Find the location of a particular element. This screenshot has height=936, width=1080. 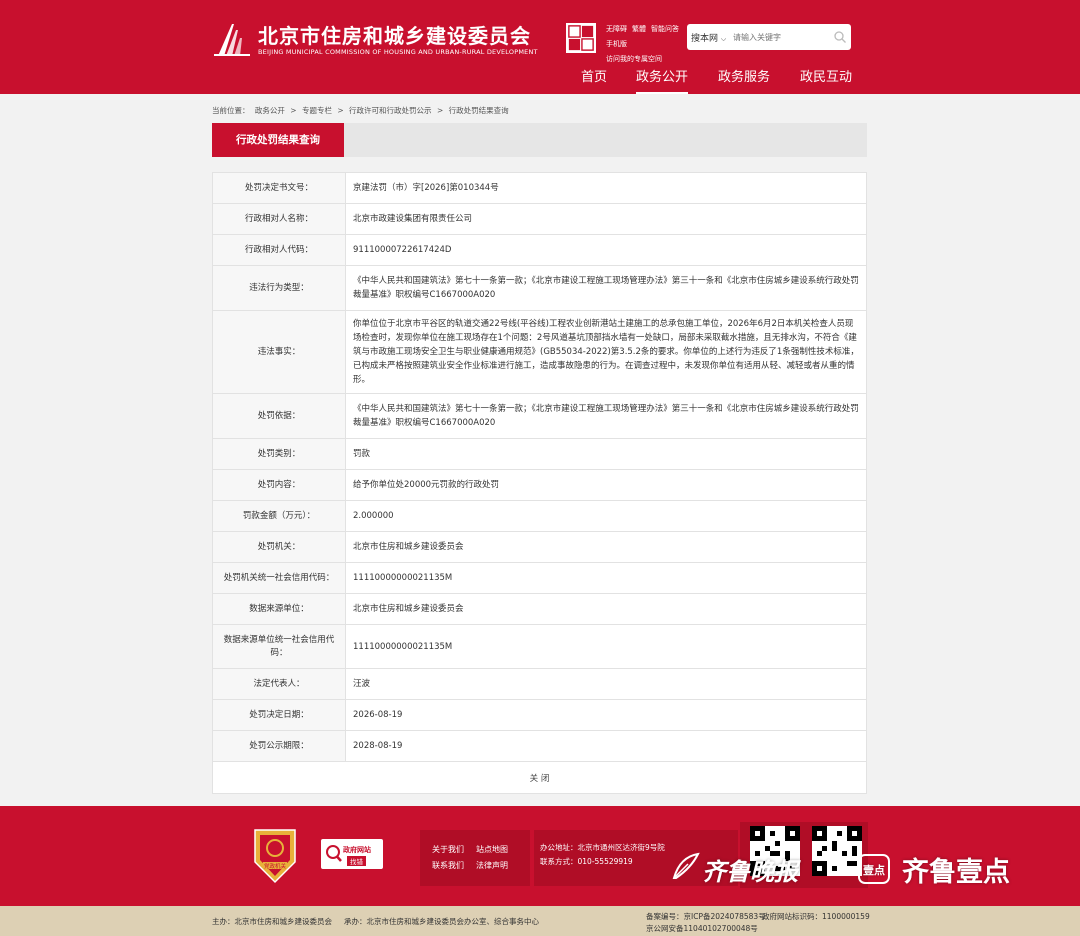

gov-site-sub: 找错 is located at coordinates (356, 861).